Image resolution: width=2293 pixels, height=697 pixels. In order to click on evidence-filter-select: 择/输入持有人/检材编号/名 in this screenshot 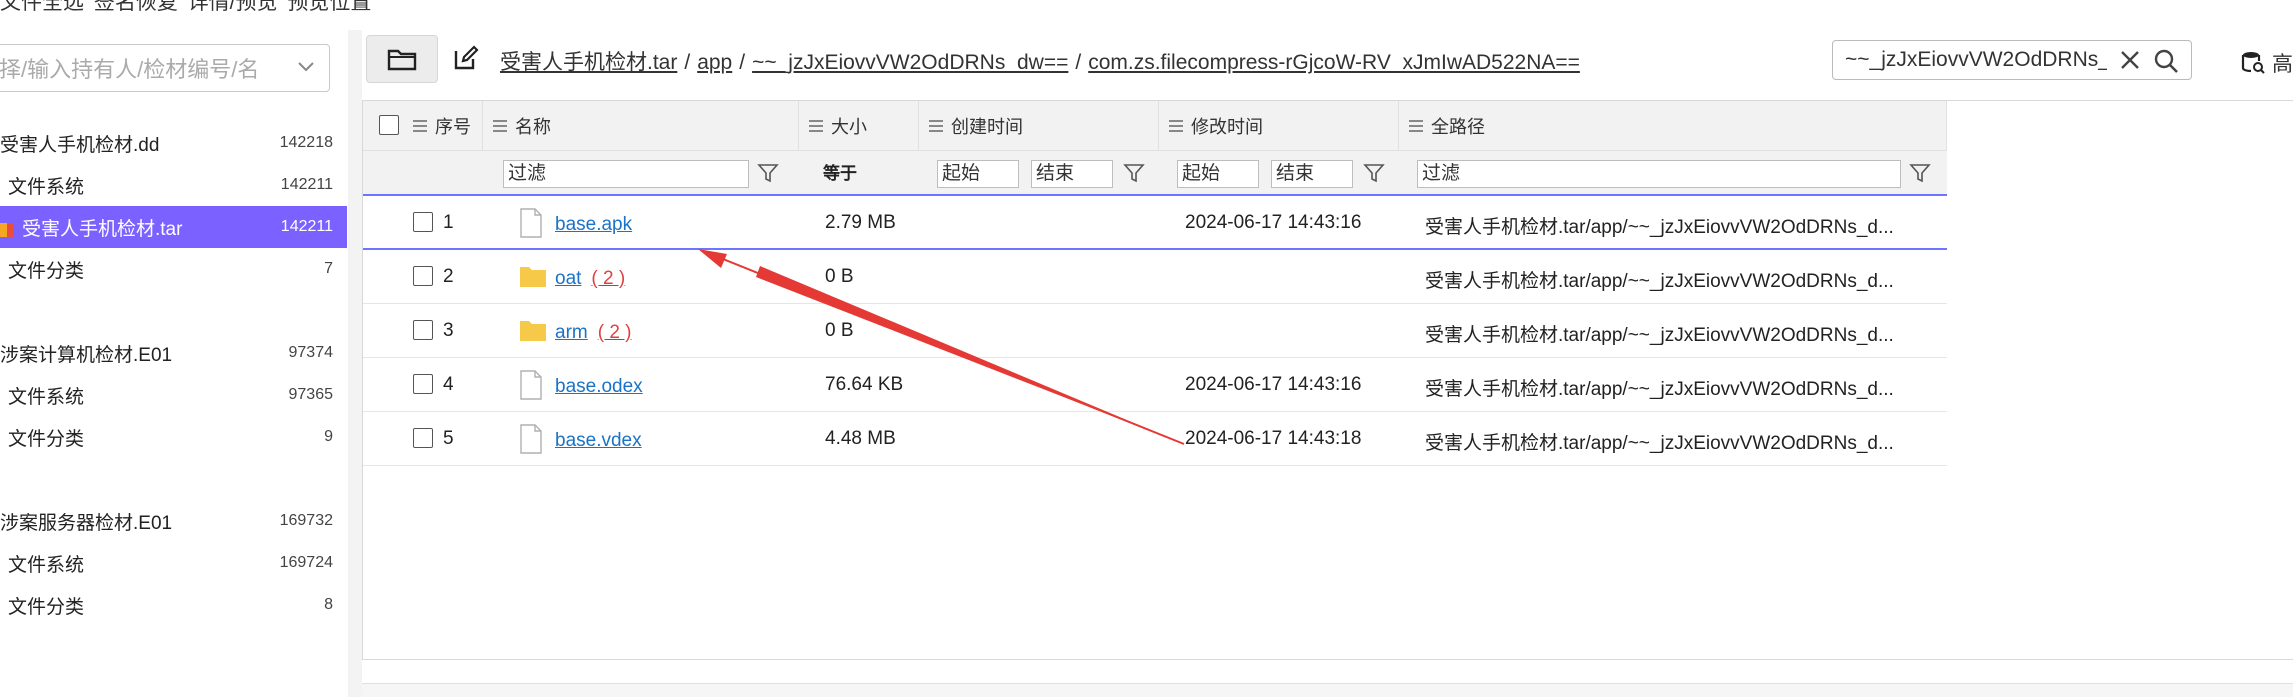, I will do `click(165, 68)`.